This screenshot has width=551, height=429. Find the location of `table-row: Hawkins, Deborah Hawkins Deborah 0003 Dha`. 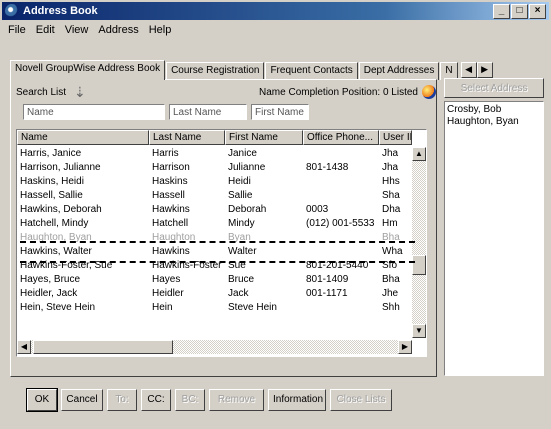

table-row: Hawkins, Deborah Hawkins Deborah 0003 Dha is located at coordinates (214, 210).